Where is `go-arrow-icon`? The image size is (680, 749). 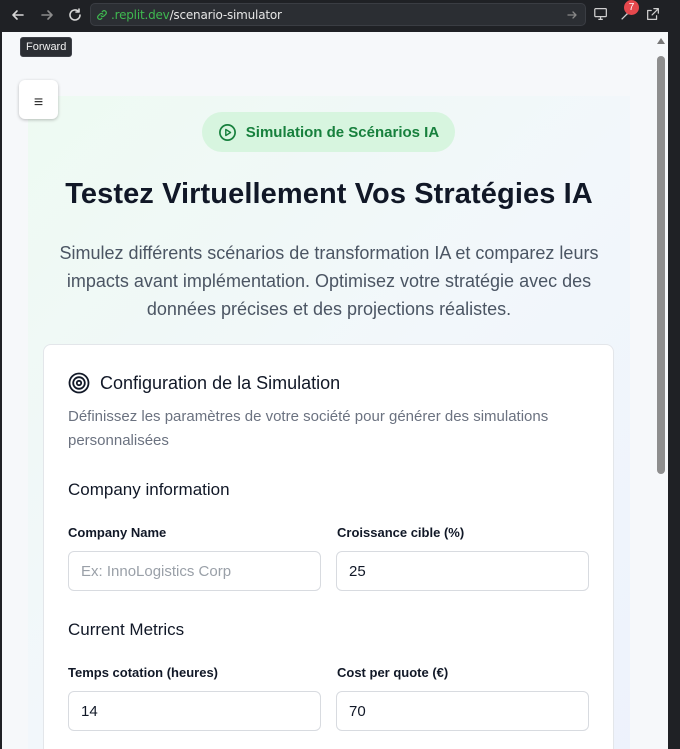
go-arrow-icon is located at coordinates (572, 15).